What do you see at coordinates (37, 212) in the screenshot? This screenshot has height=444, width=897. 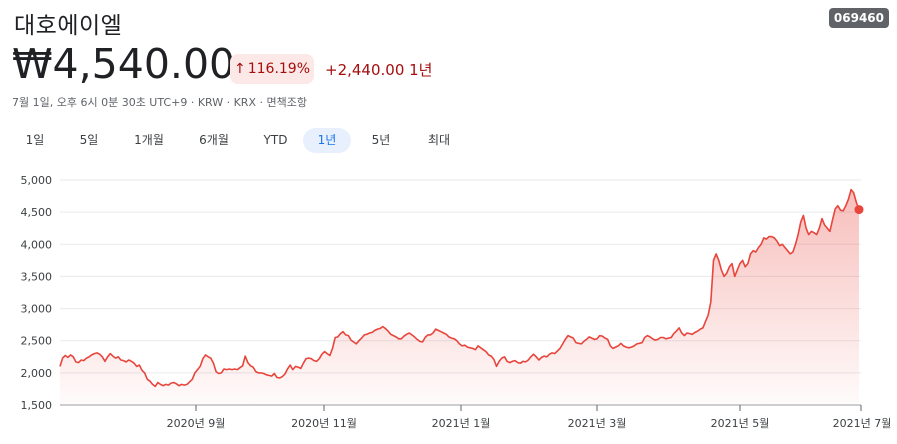 I see `y-tick-label: 4,500` at bounding box center [37, 212].